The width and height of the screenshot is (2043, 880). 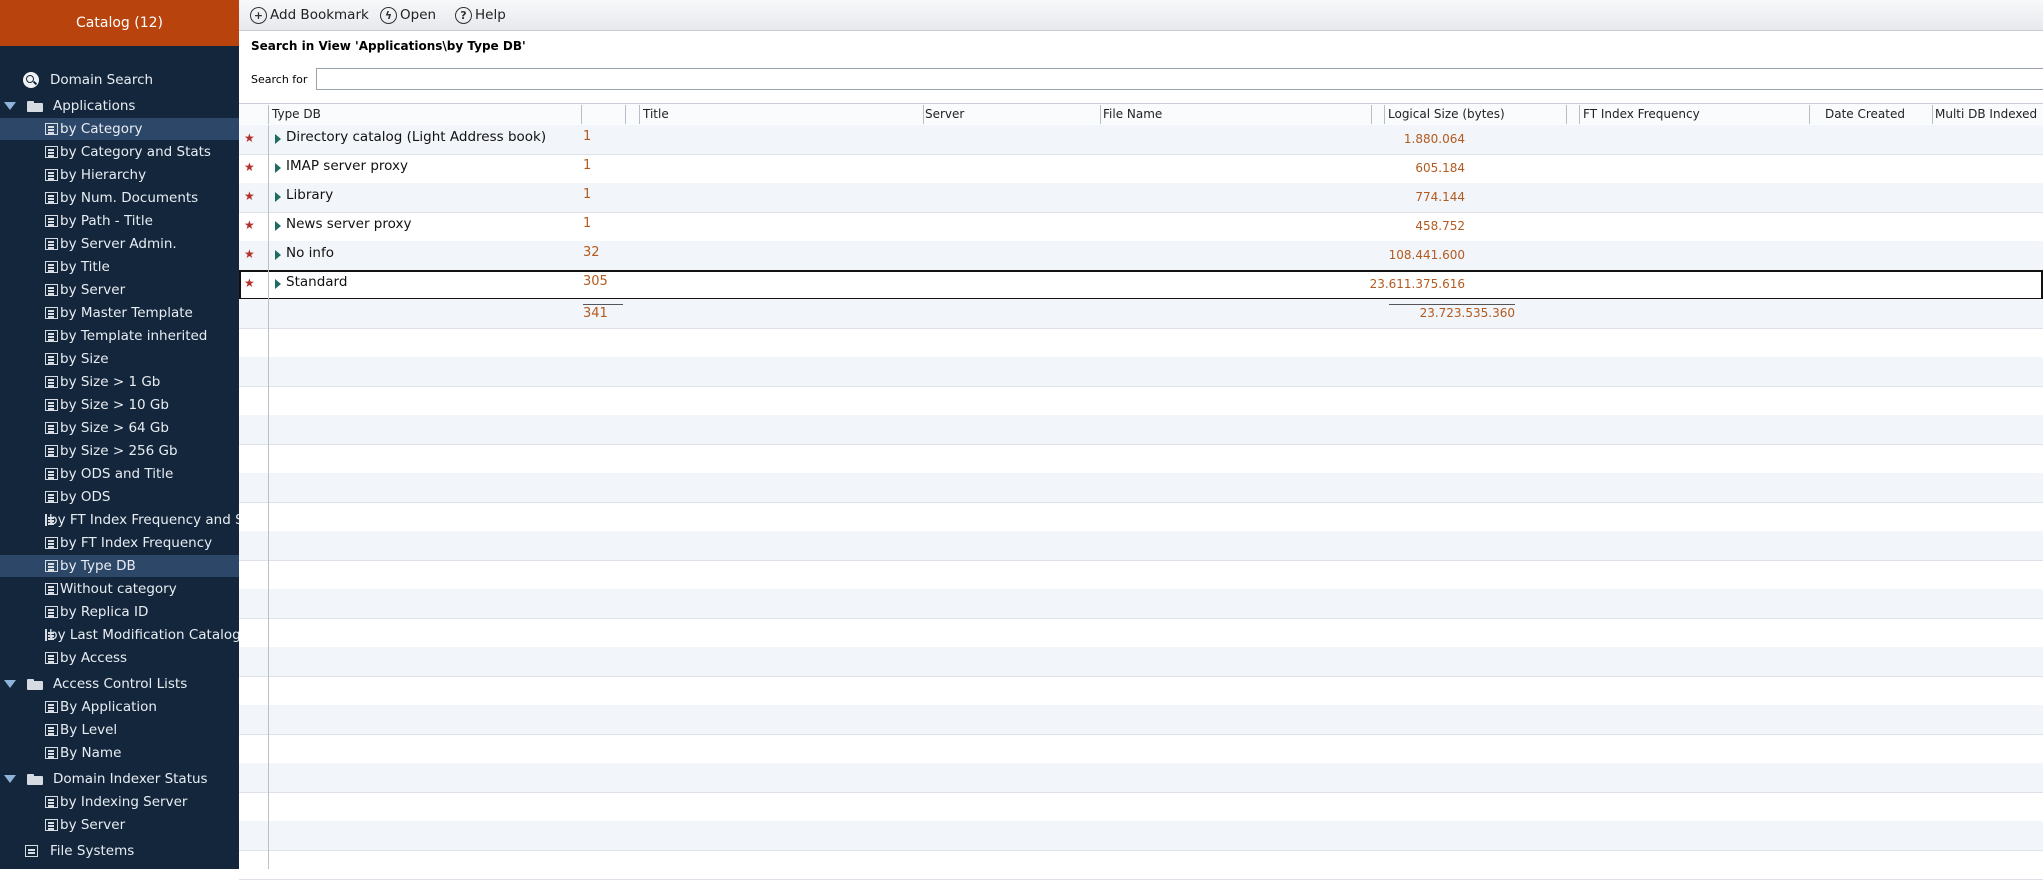 I want to click on nav-item-label: By Application, so click(x=108, y=707).